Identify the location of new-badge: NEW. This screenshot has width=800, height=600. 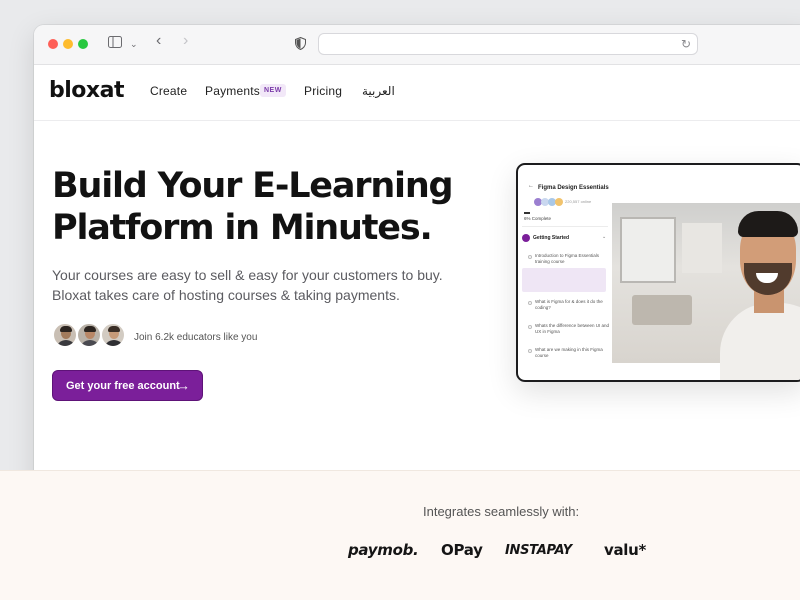
(273, 90).